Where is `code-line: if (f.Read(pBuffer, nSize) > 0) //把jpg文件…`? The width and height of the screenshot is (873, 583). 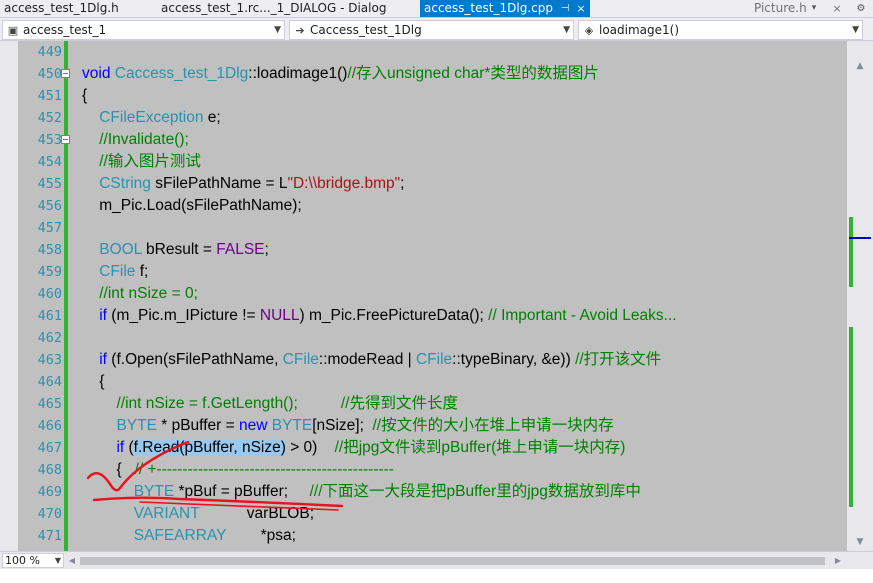 code-line: if (f.Read(pBuffer, nSize) > 0) //把jpg文件… is located at coordinates (353, 448).